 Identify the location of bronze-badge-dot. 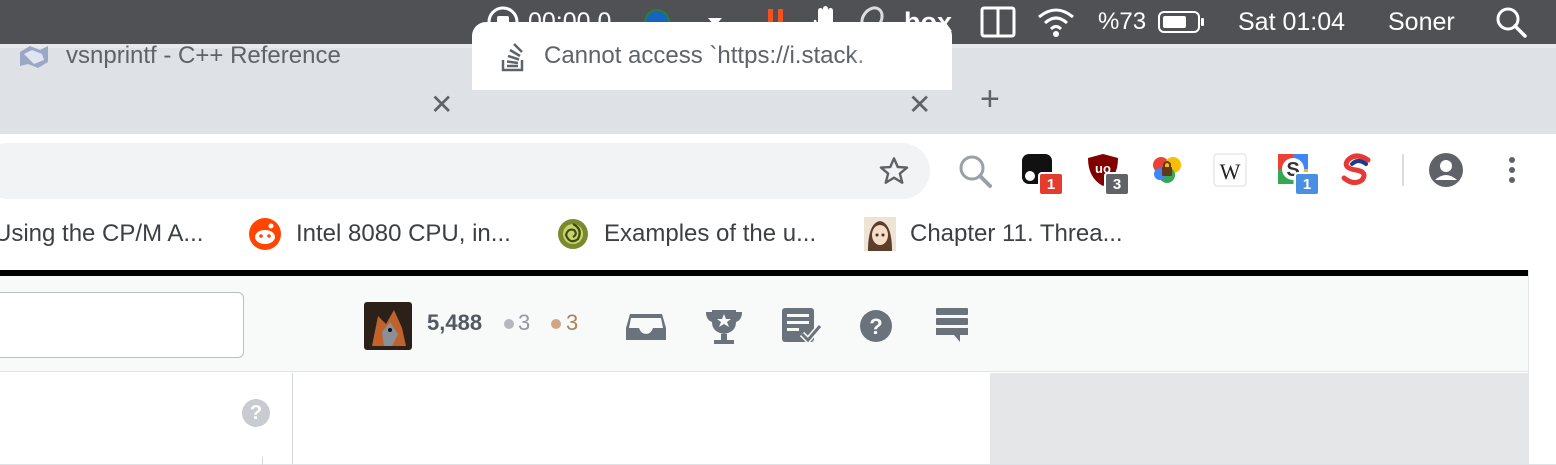
(556, 324).